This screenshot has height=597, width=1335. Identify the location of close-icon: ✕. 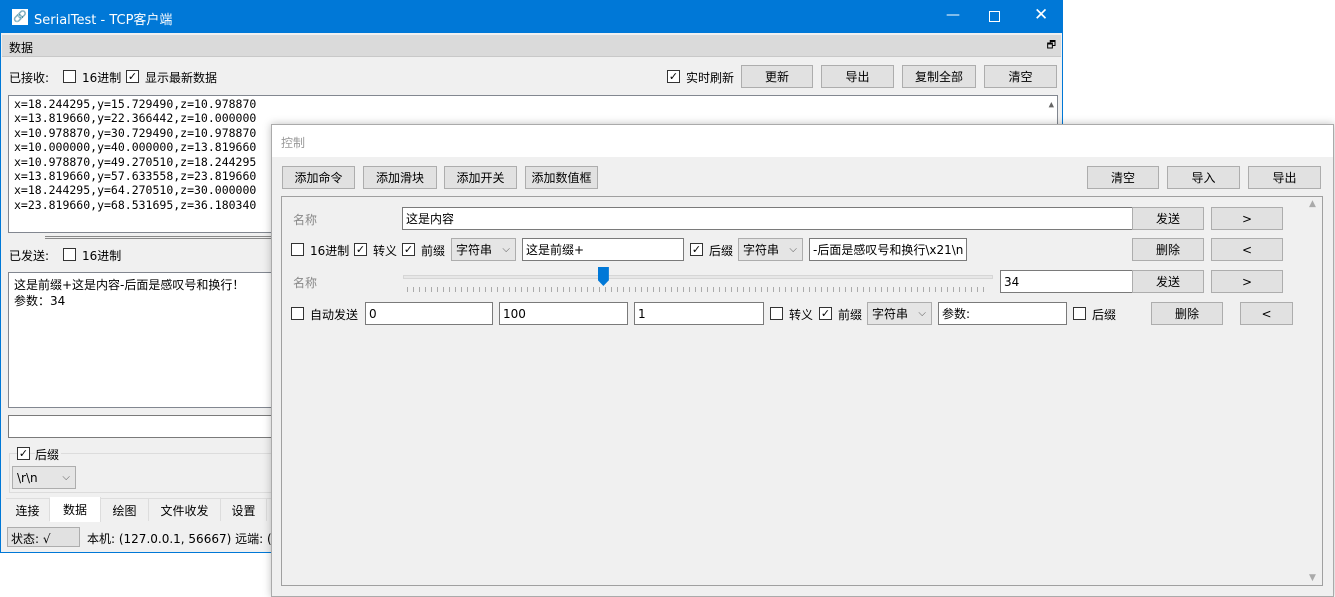
(1041, 15).